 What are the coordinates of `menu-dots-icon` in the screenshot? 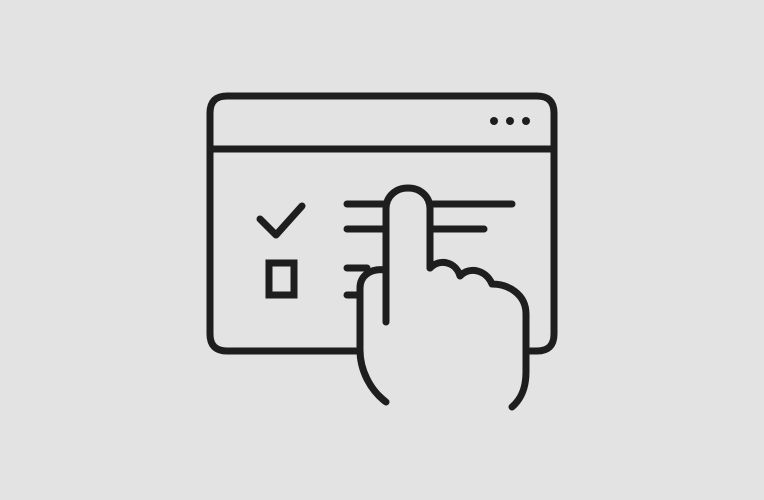 It's located at (510, 121).